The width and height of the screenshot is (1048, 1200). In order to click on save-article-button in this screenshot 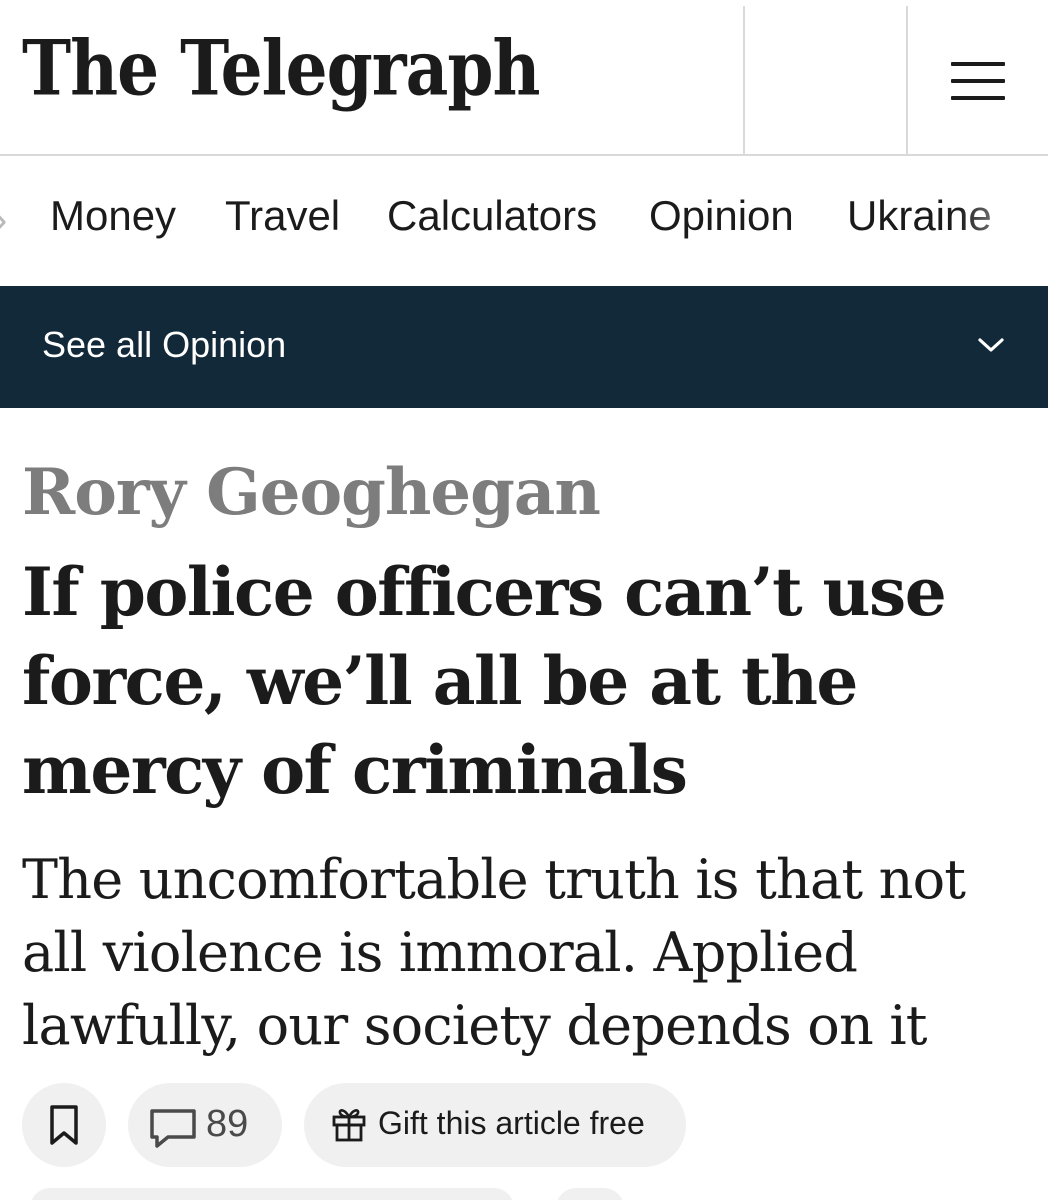, I will do `click(64, 1125)`.